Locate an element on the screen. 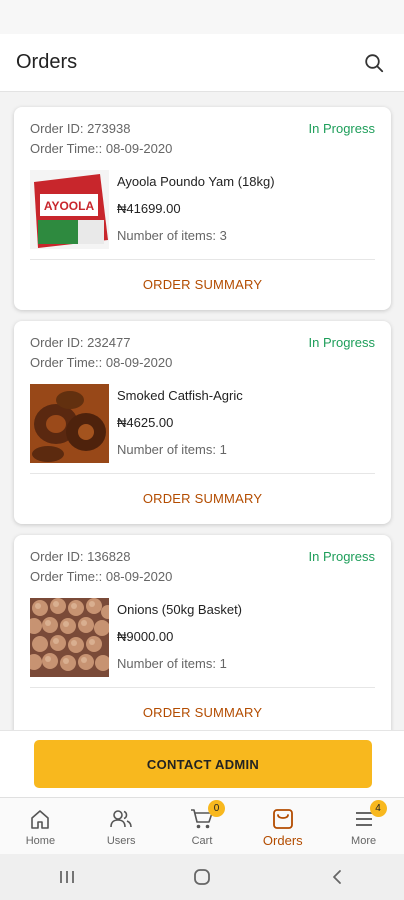  recent-apps-icon is located at coordinates (67, 877).